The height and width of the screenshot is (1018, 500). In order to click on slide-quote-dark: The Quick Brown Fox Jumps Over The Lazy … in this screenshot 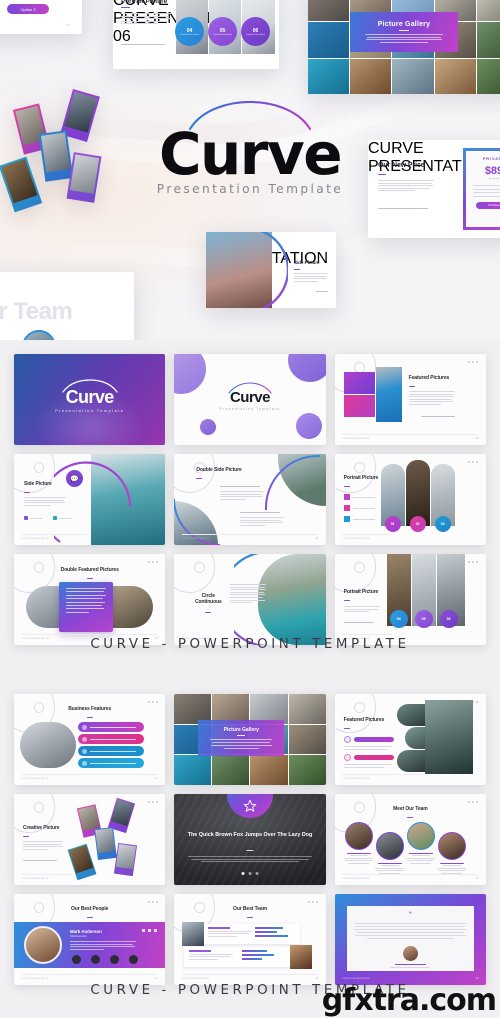, I will do `click(250, 839)`.